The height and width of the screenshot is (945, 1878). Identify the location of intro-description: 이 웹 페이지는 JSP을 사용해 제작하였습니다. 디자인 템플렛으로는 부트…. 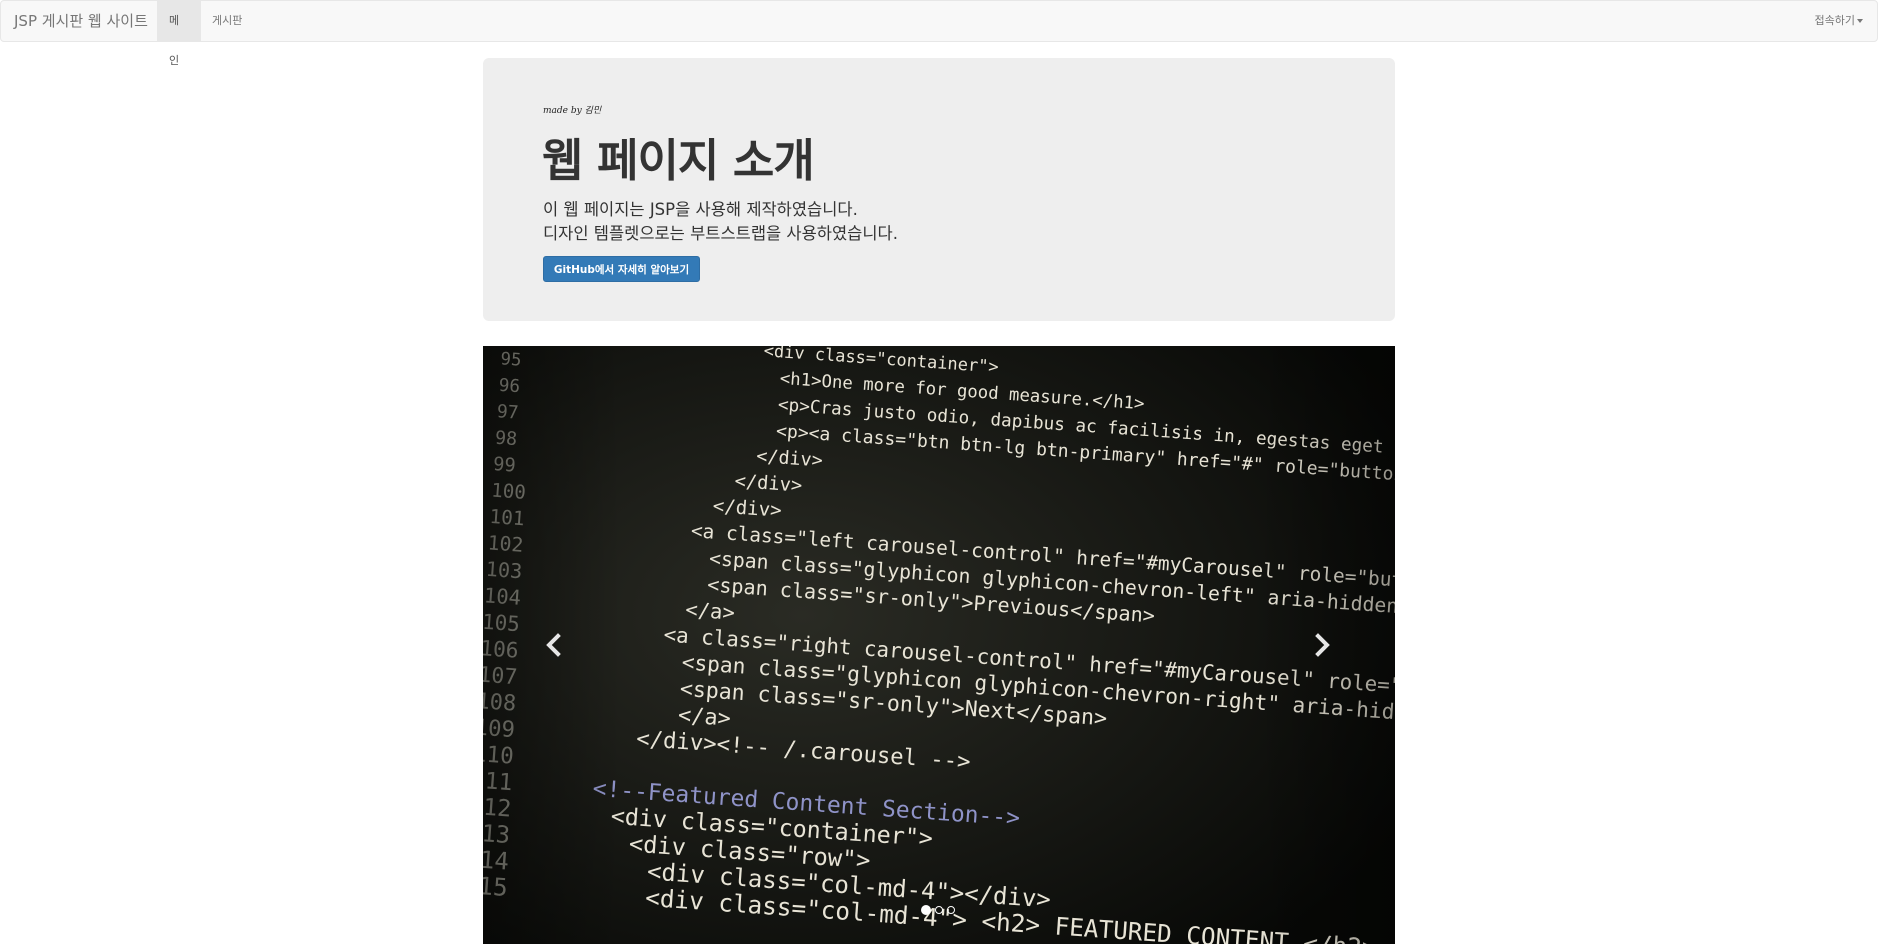
(720, 222).